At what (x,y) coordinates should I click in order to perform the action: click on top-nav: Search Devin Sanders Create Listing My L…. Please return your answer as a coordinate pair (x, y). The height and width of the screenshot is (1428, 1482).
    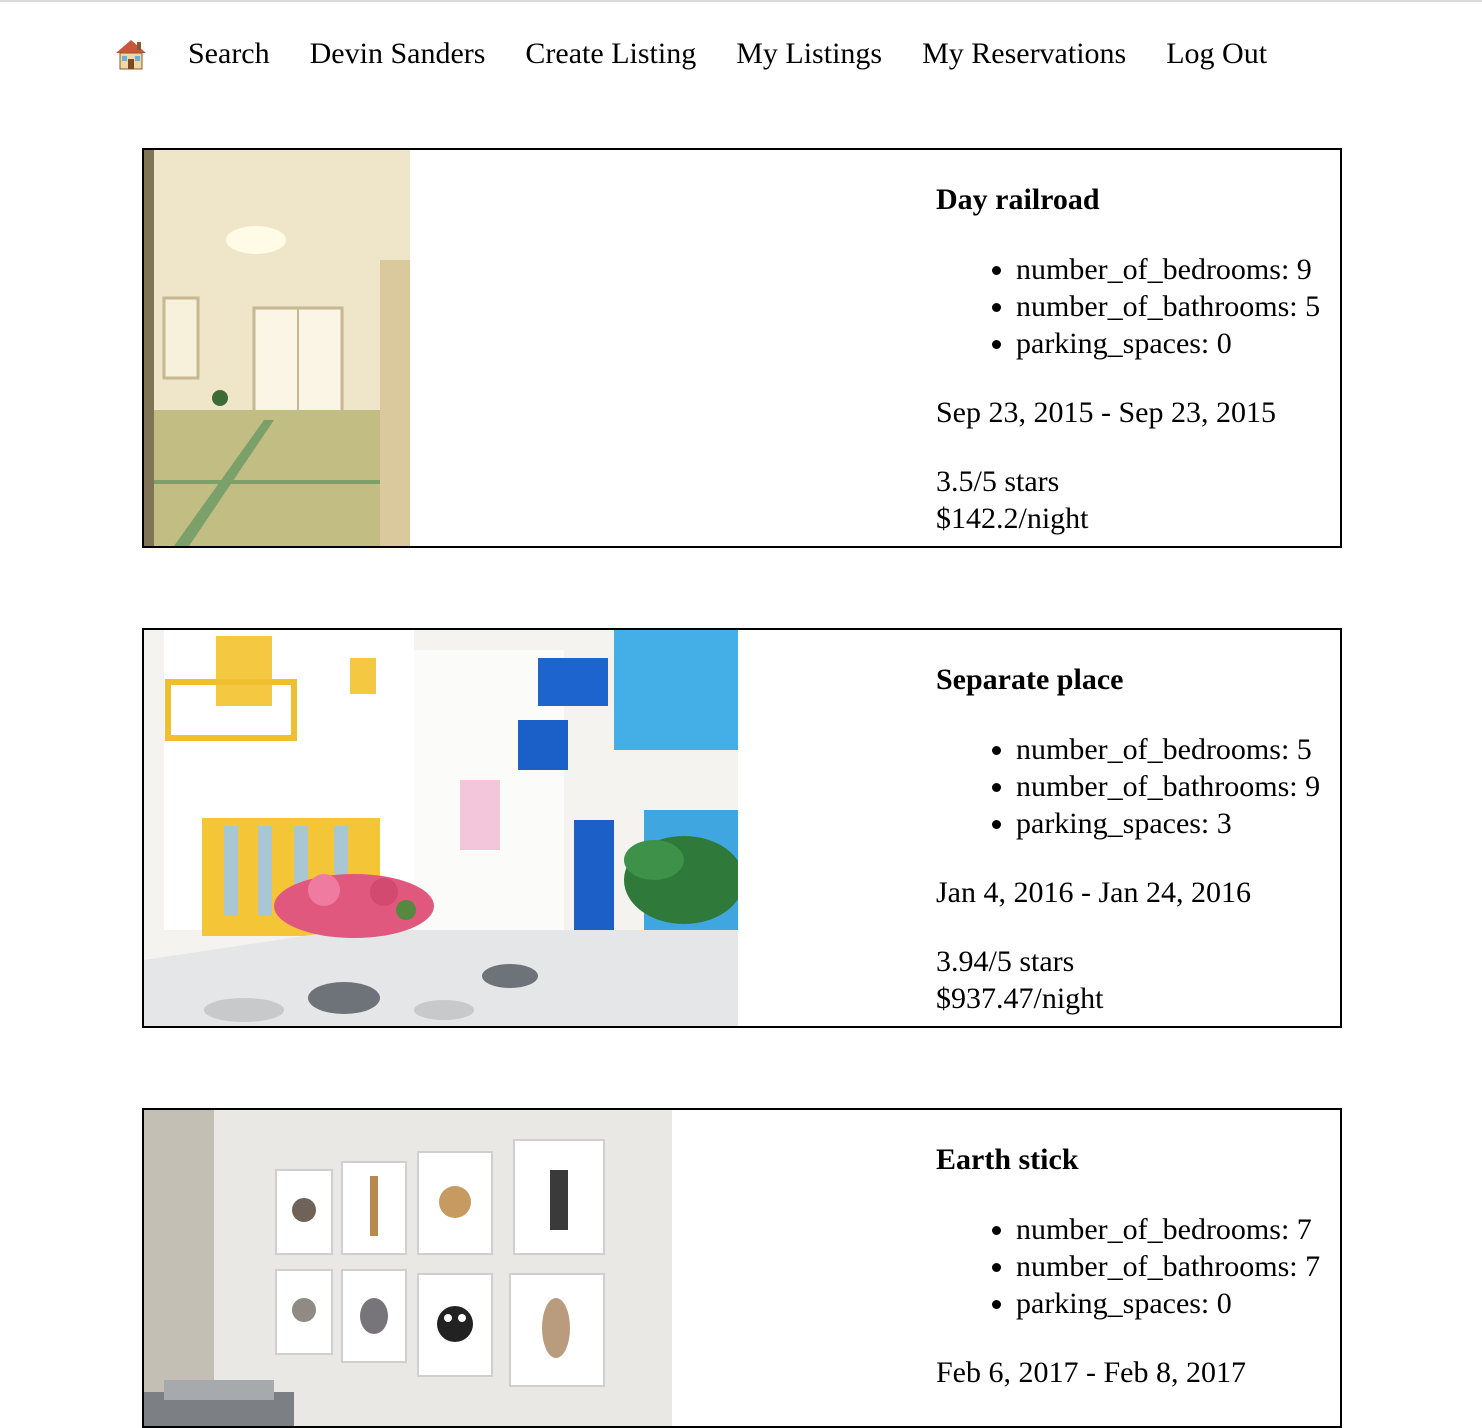
    Looking at the image, I should click on (690, 54).